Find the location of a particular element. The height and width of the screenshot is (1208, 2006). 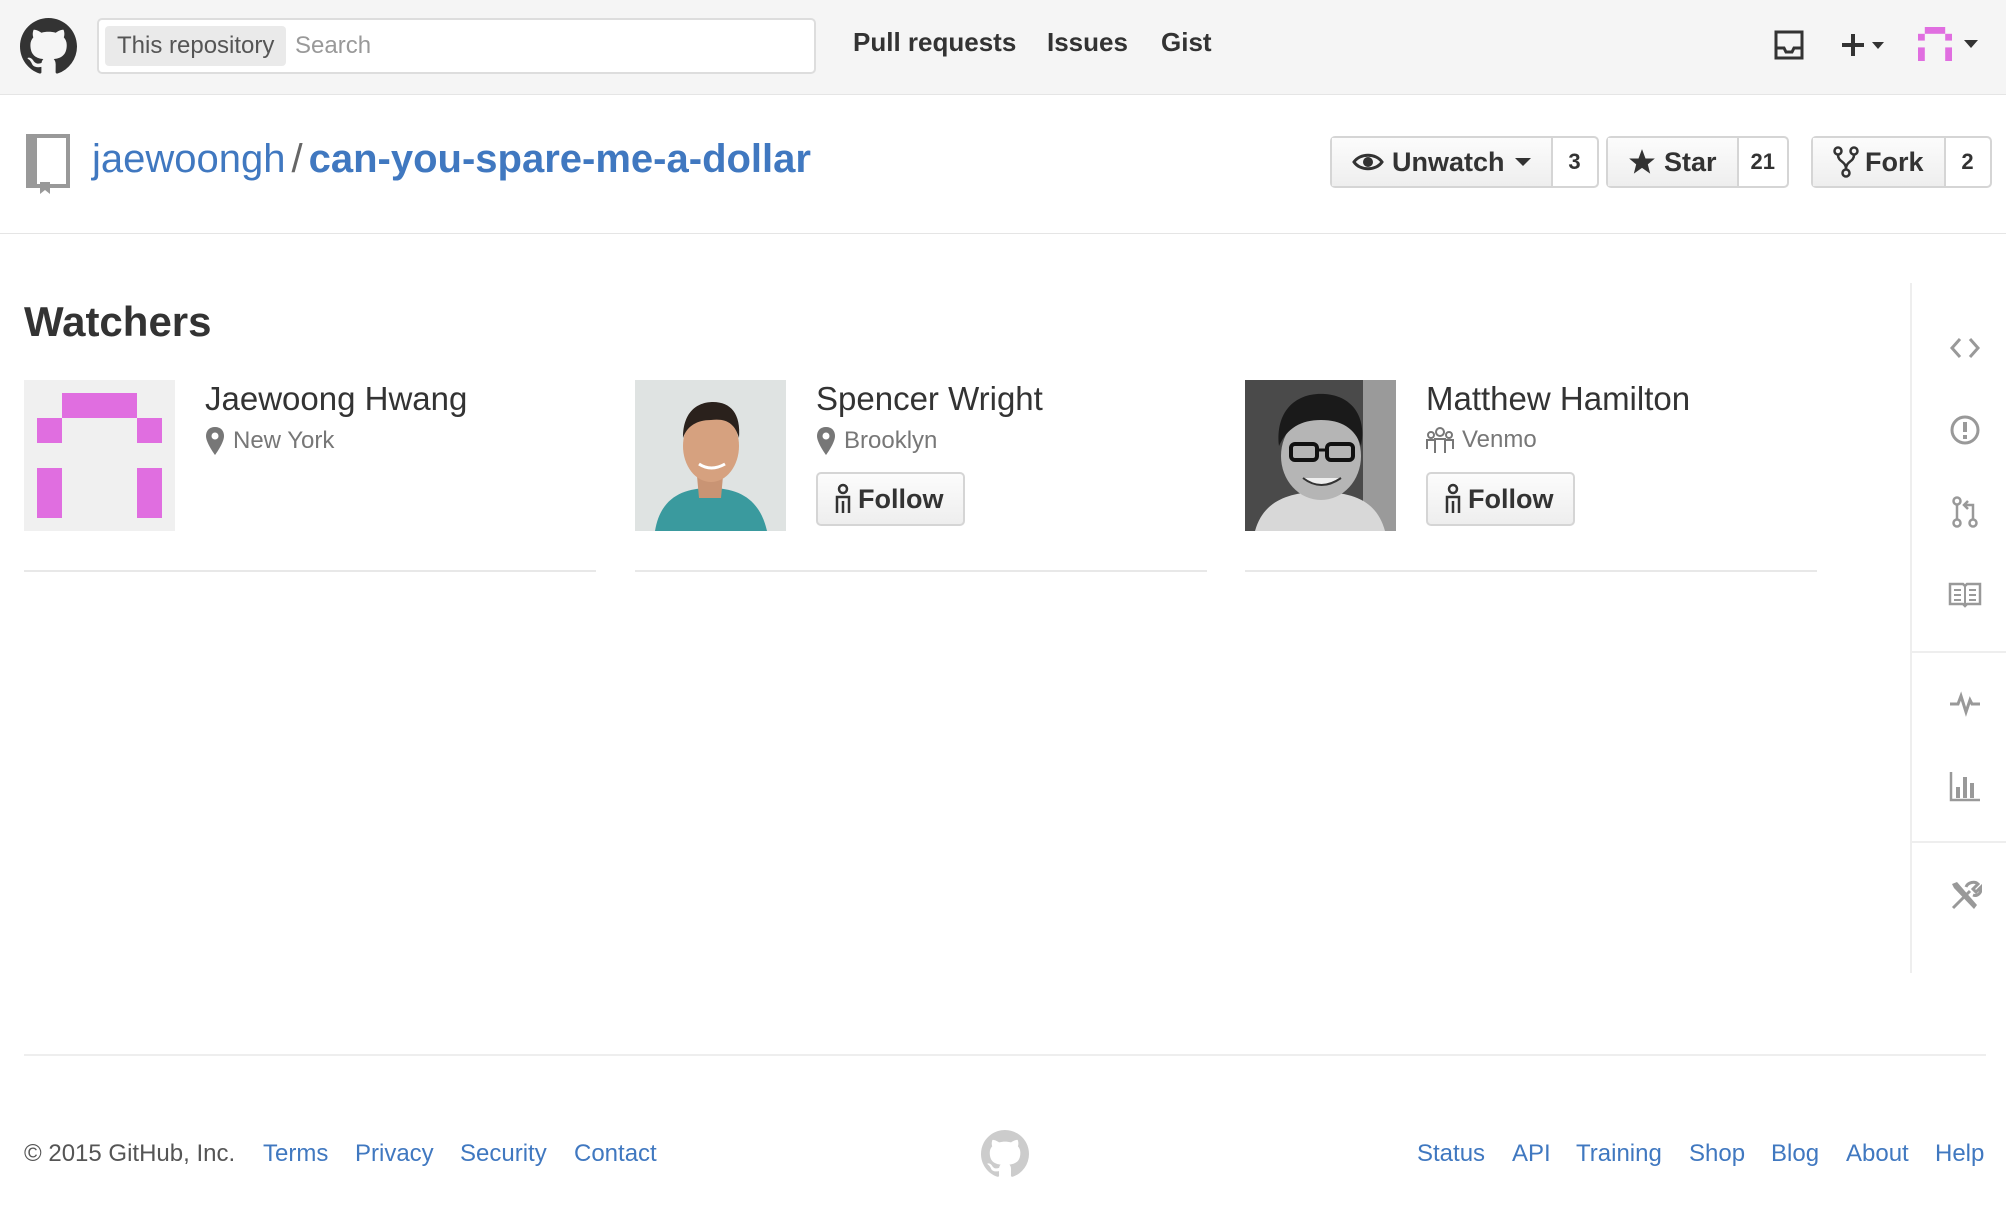

forks-count: 2 is located at coordinates (1967, 162).